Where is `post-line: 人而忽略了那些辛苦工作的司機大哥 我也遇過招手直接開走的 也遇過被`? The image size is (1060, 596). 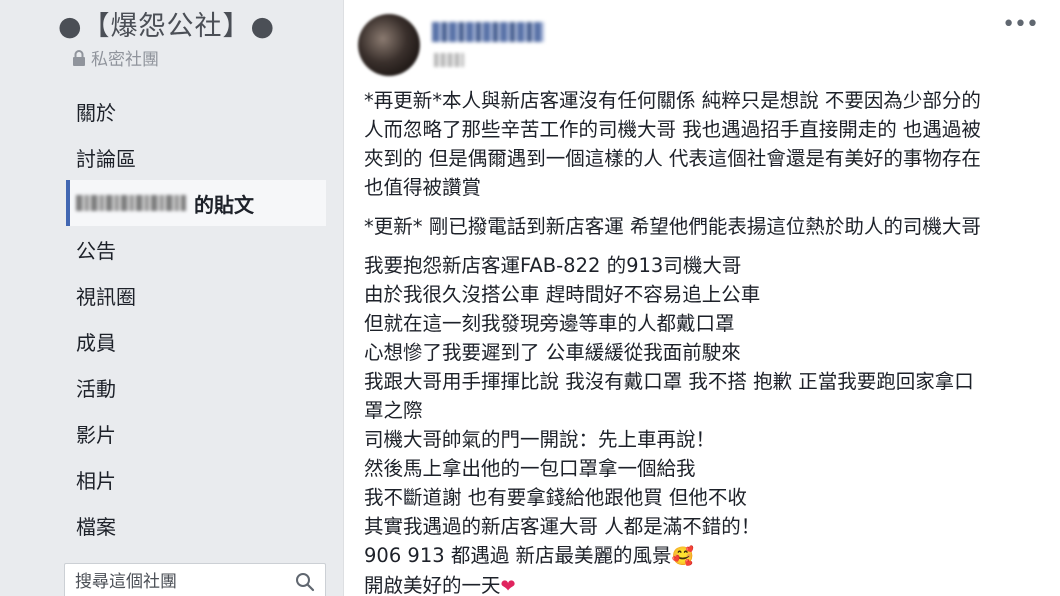
post-line: 人而忽略了那些辛苦工作的司機大哥 我也遇過招手直接開走的 也遇過被 is located at coordinates (672, 129).